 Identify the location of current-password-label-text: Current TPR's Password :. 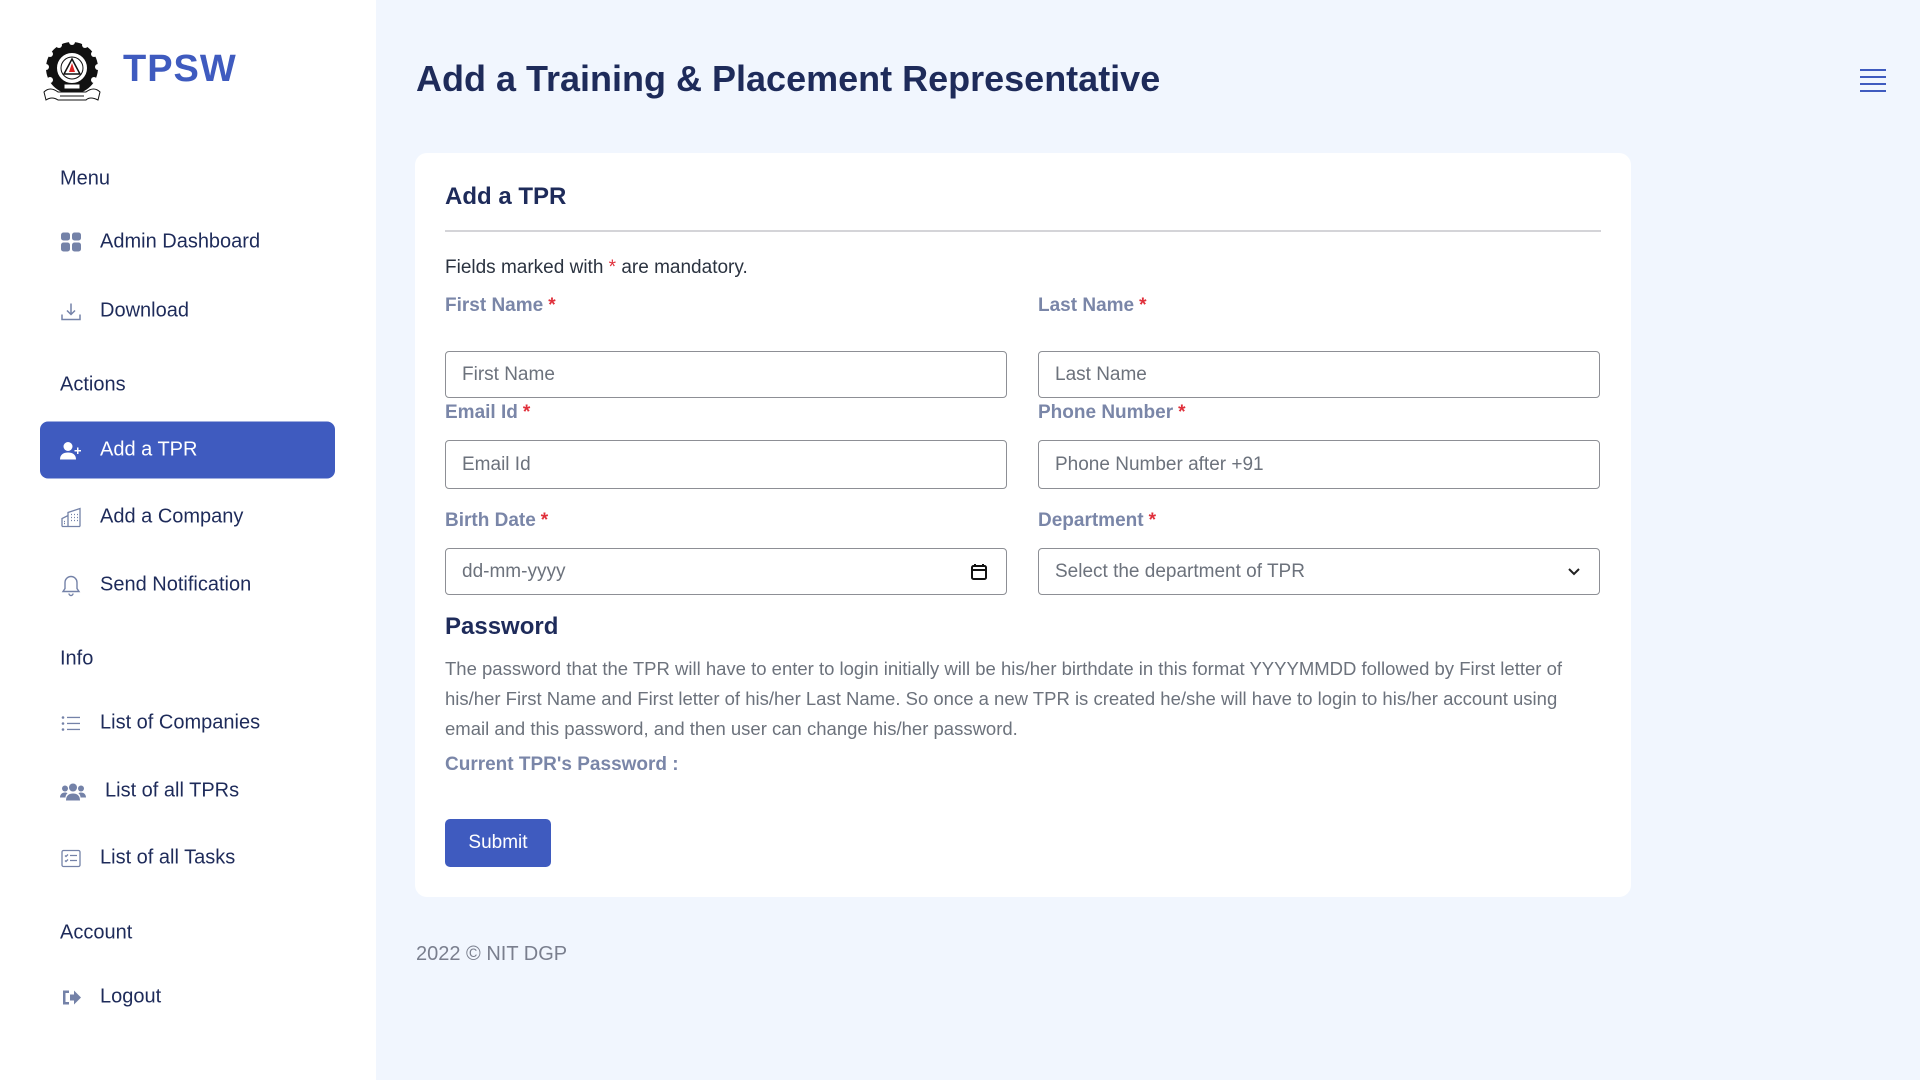
(562, 764).